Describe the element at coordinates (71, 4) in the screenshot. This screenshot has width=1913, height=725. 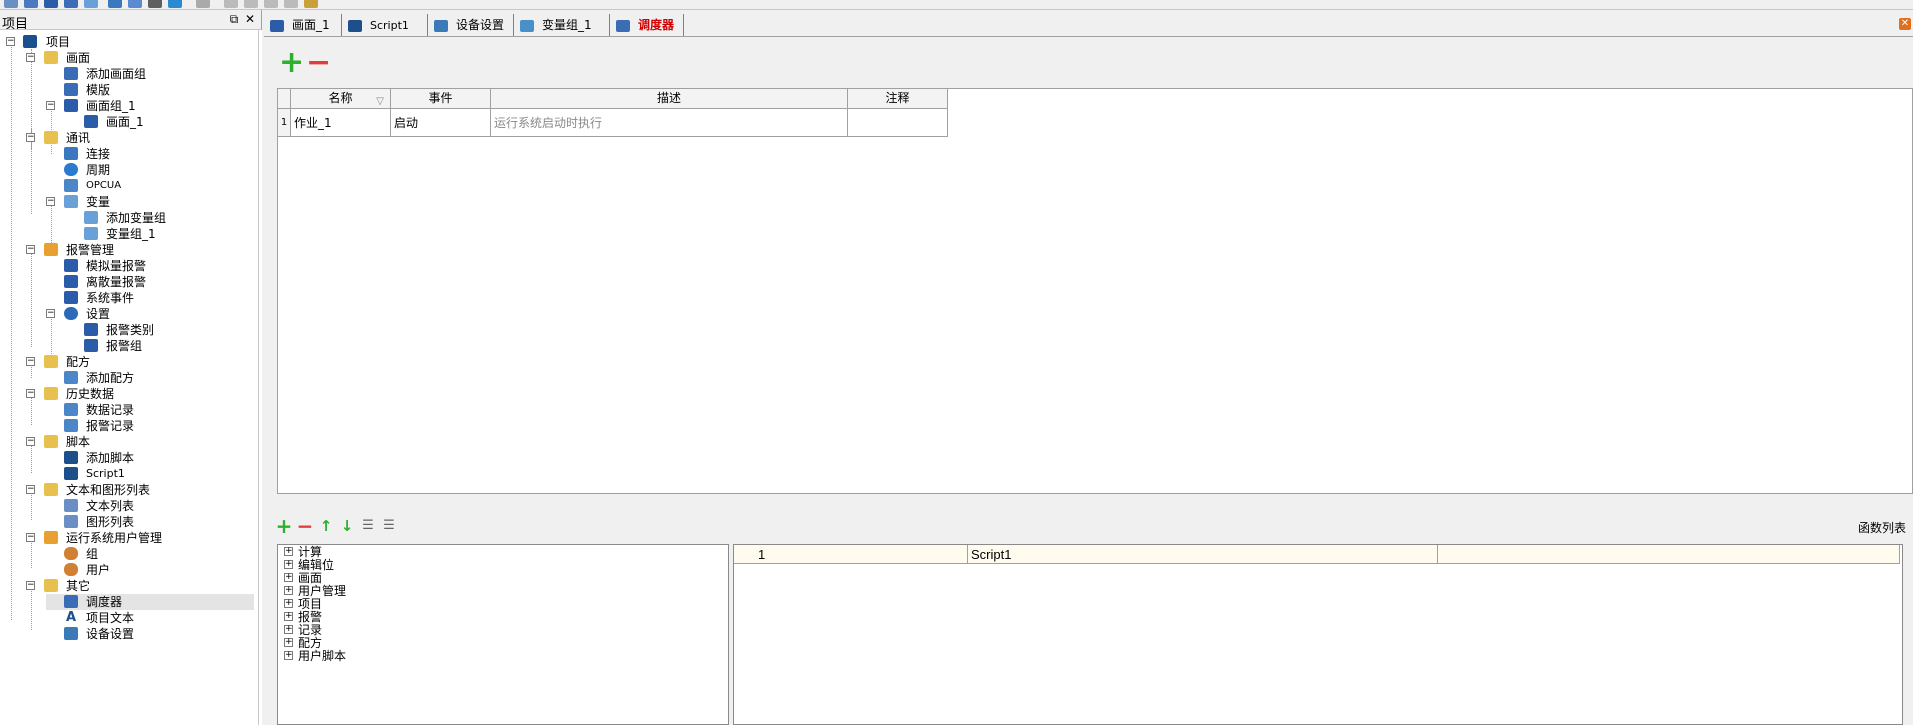
I see `save-all-icon` at that location.